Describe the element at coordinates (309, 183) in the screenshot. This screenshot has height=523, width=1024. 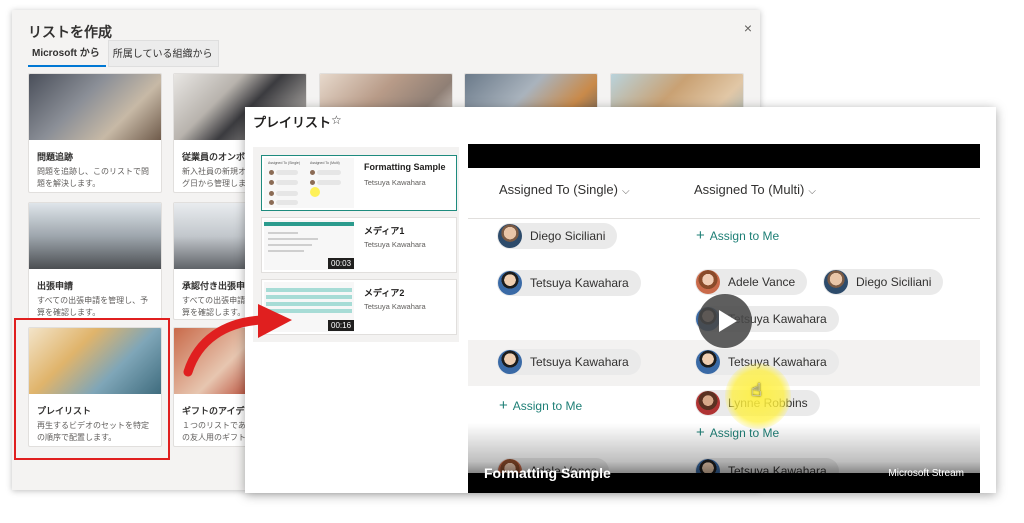
I see `playlist-thumbnail: Assigned To (Single) Assigned To (Multi)` at that location.